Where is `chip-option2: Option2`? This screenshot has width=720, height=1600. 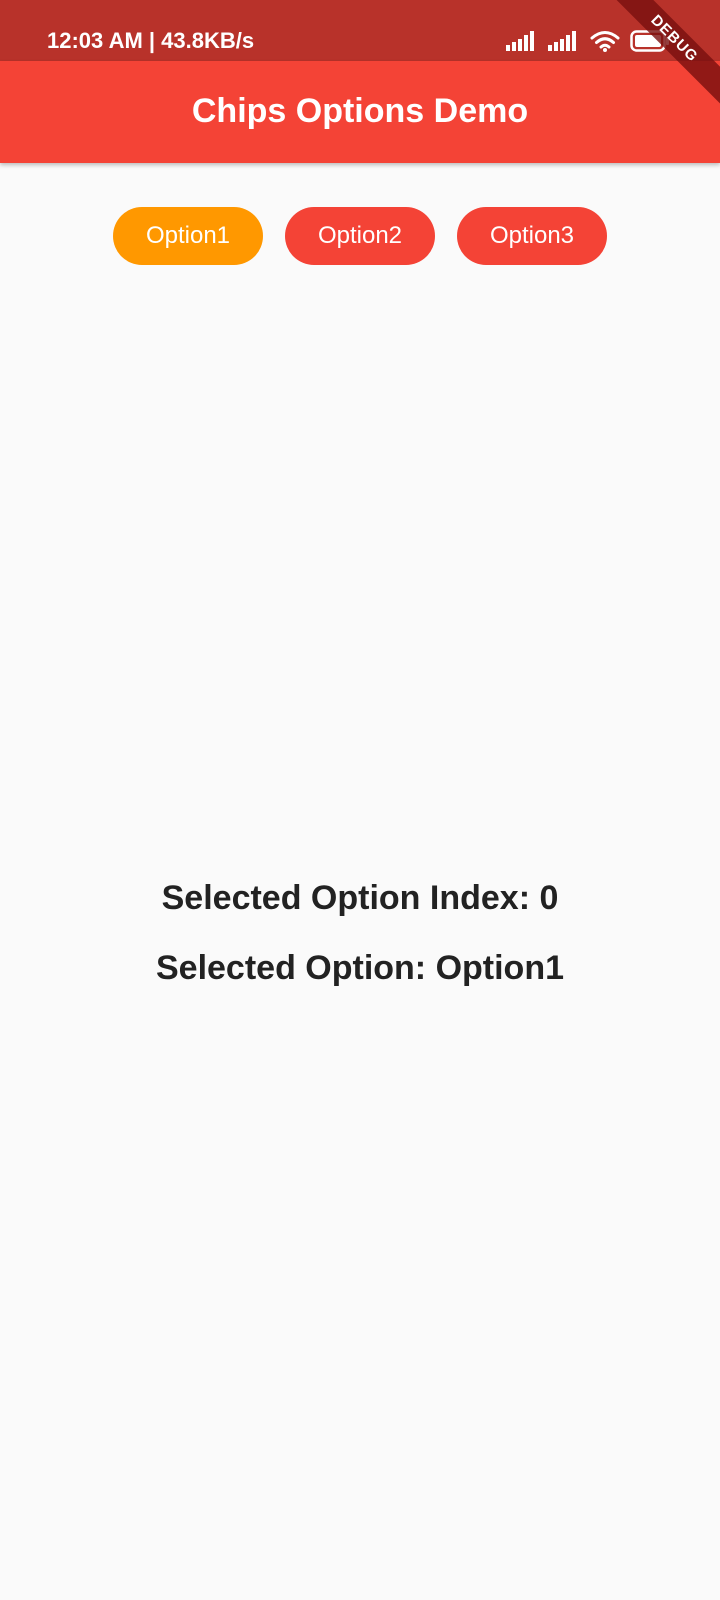
chip-option2: Option2 is located at coordinates (360, 236).